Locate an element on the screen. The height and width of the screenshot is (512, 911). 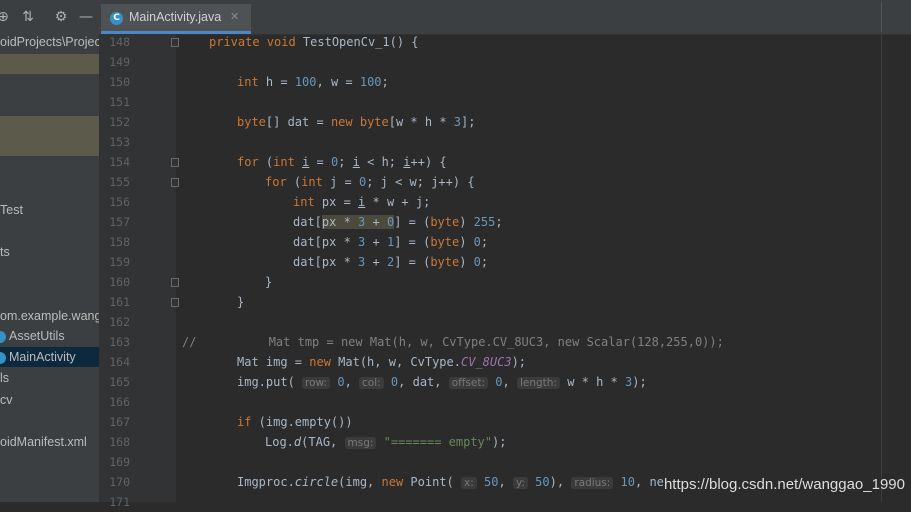
parameter-hint: col: is located at coordinates (371, 383).